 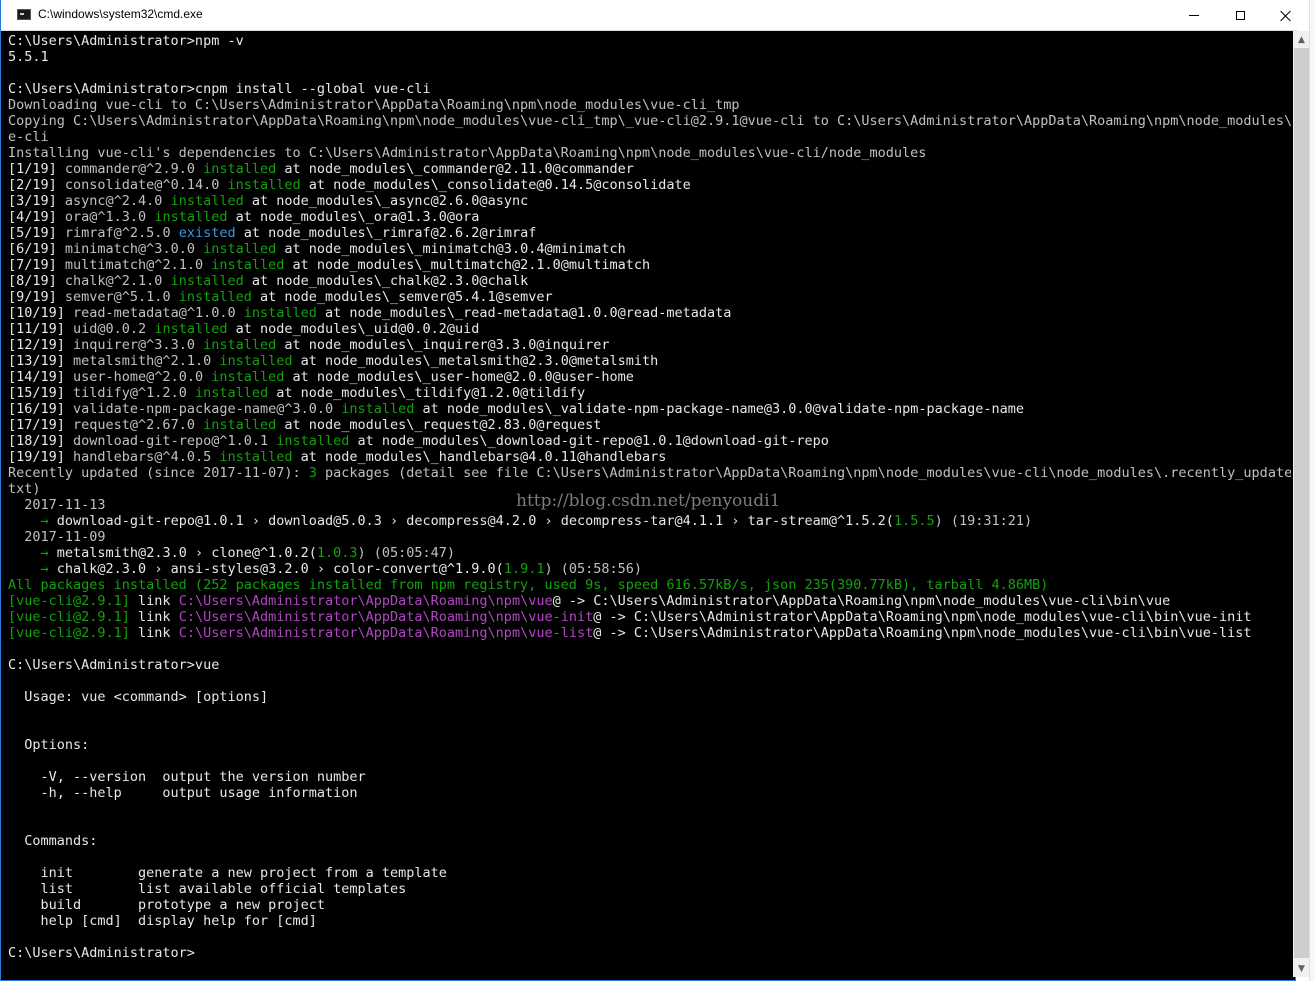 What do you see at coordinates (175, 441) in the screenshot?
I see `console-text: download-git-repo@^1.0.1` at bounding box center [175, 441].